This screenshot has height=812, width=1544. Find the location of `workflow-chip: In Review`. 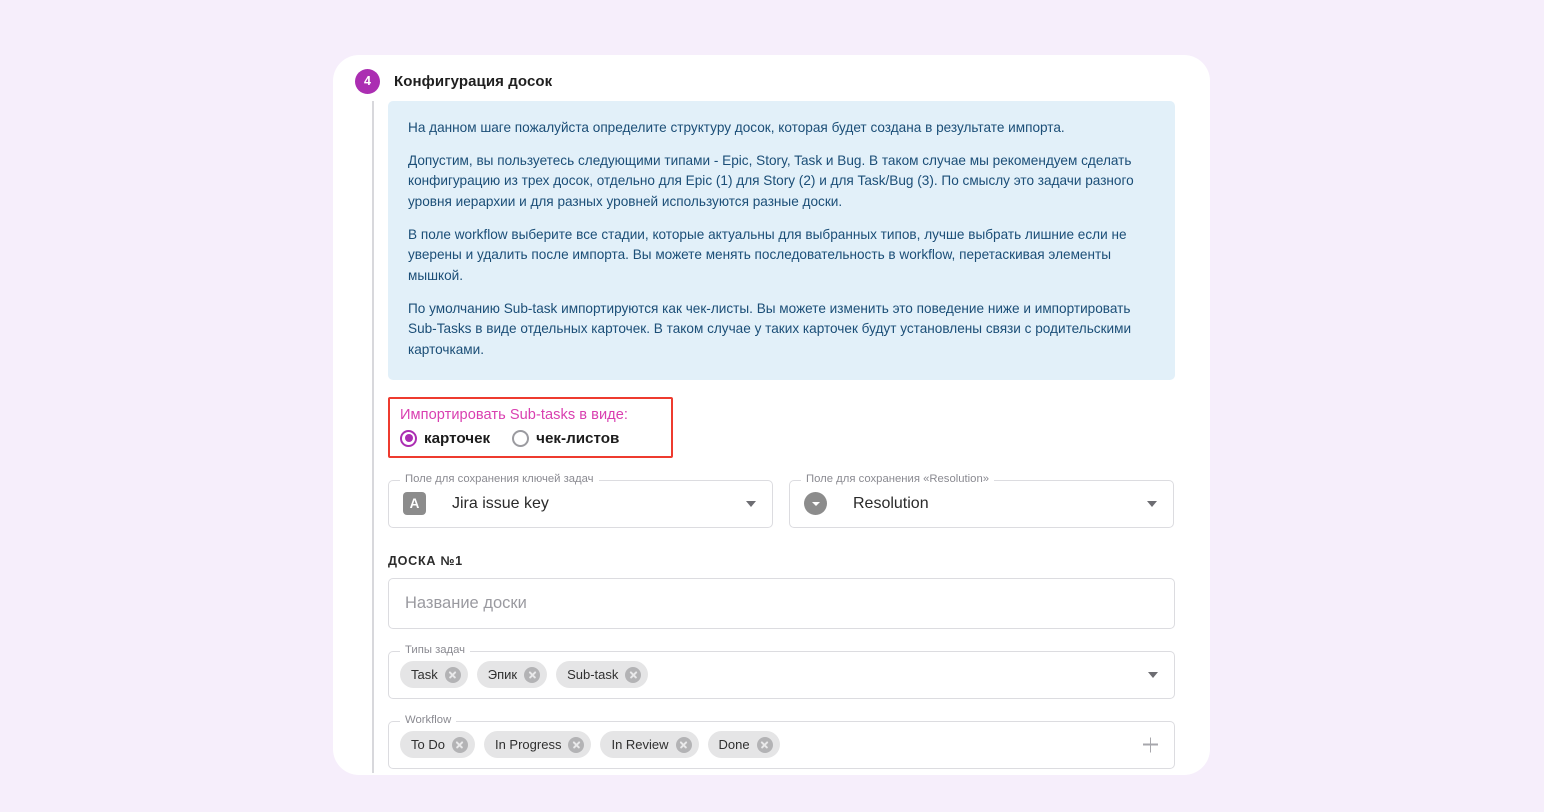

workflow-chip: In Review is located at coordinates (649, 745).